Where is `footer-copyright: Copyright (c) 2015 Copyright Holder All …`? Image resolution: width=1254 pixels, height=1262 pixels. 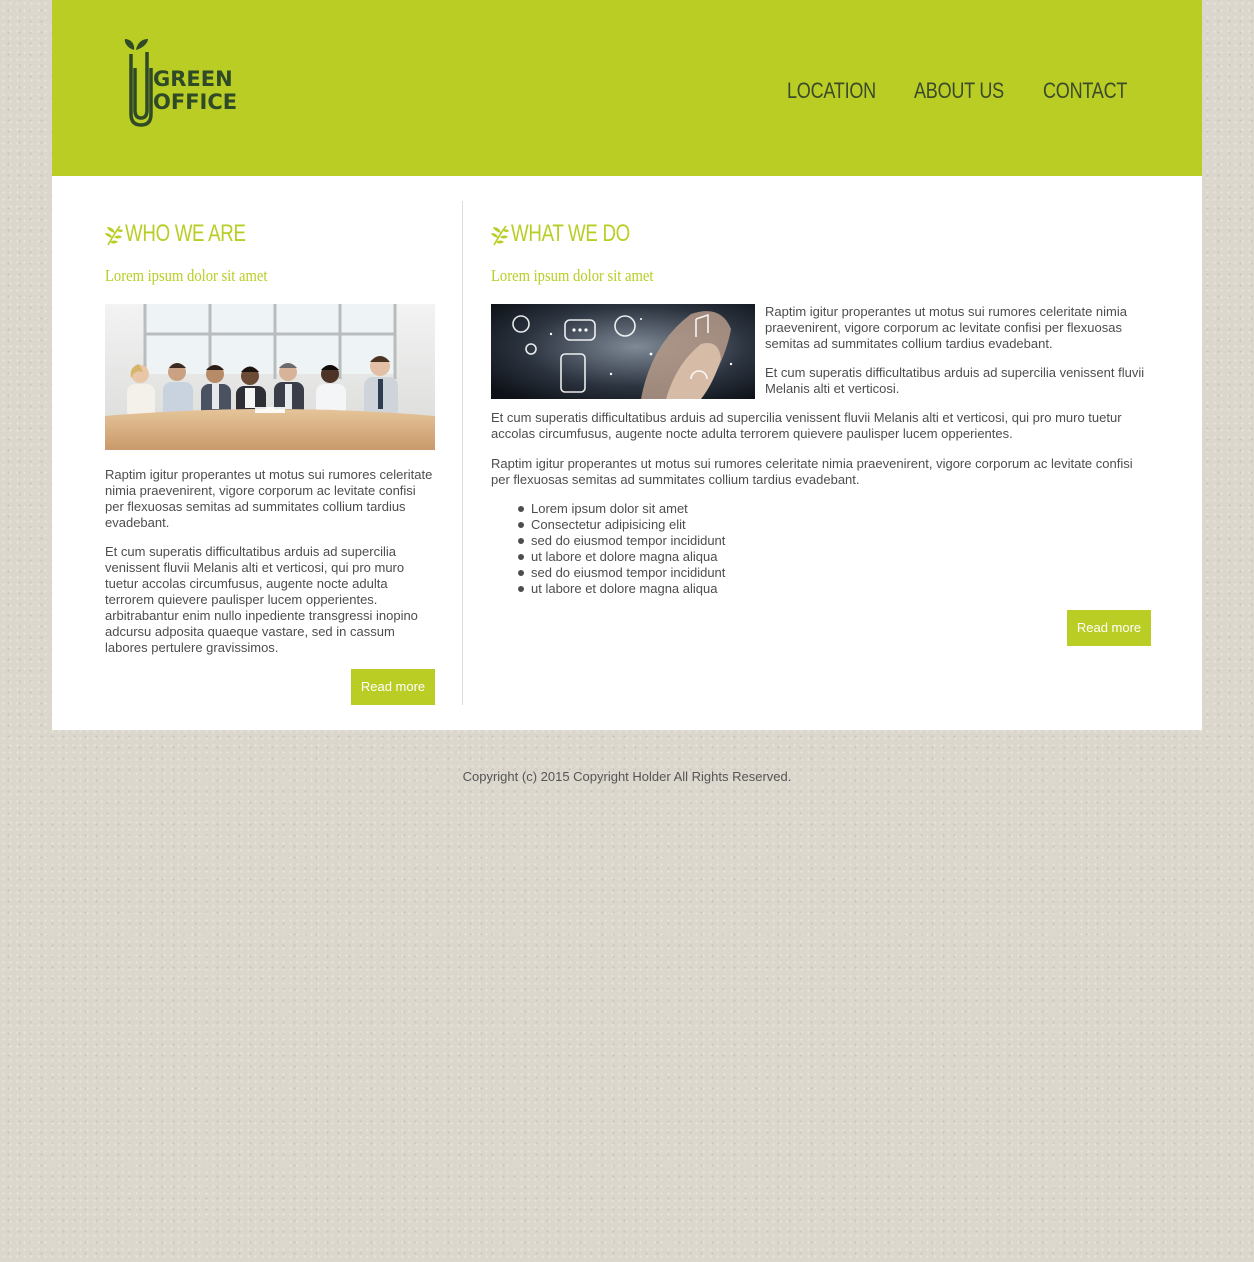 footer-copyright: Copyright (c) 2015 Copyright Holder All … is located at coordinates (627, 776).